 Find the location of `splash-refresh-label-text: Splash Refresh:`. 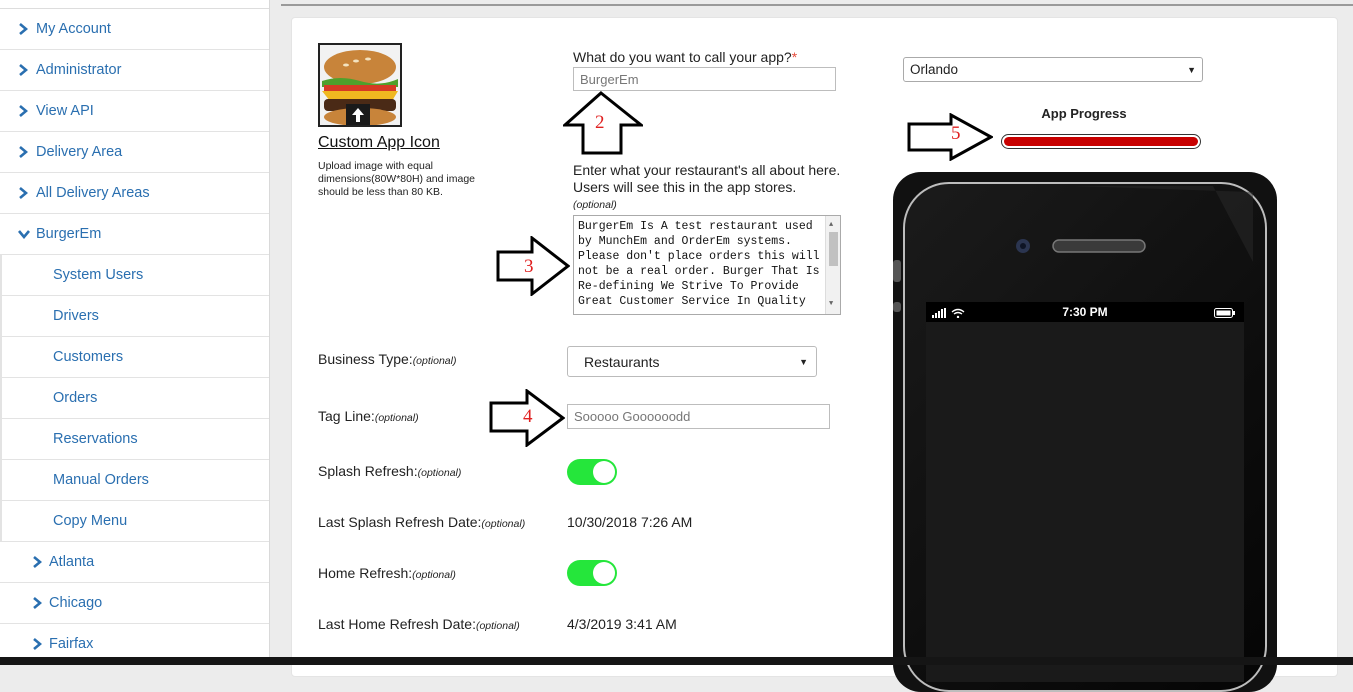

splash-refresh-label-text: Splash Refresh: is located at coordinates (368, 471).